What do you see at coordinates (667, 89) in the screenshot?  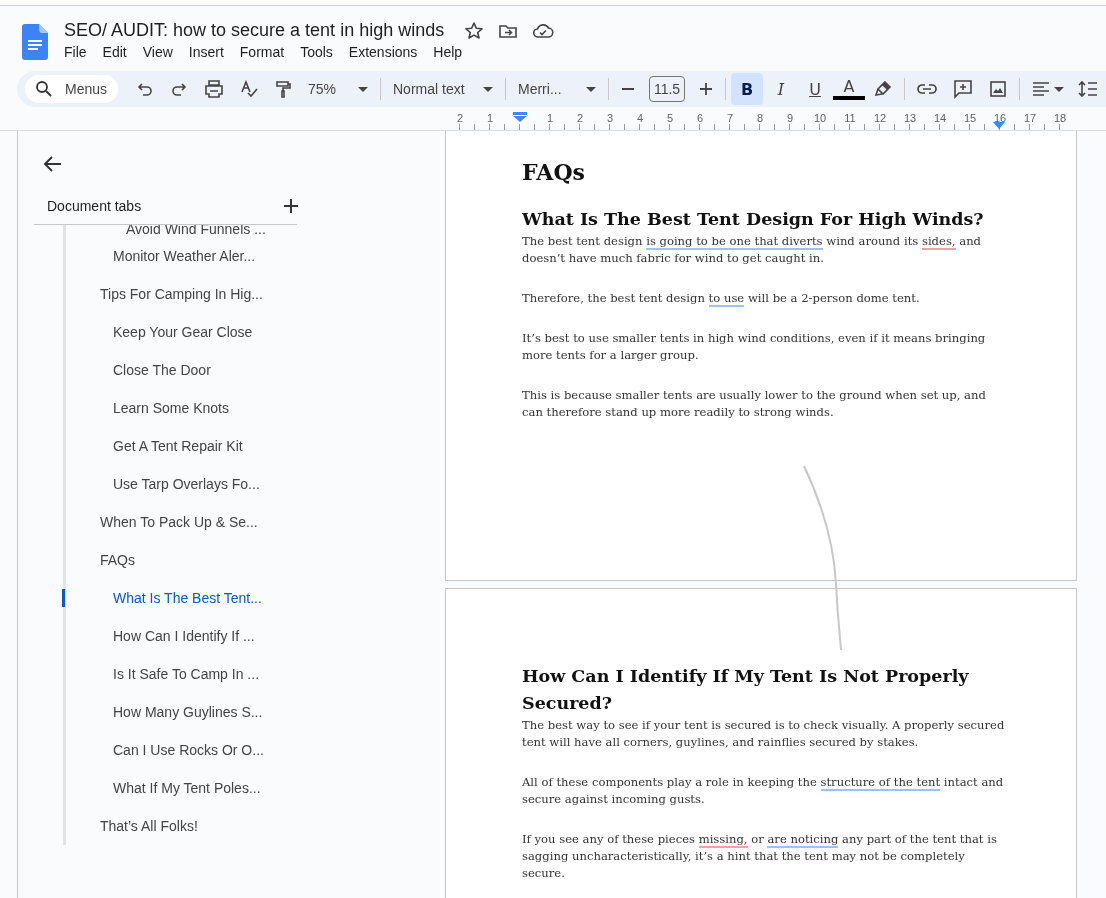 I see `font-size-field: 11.5` at bounding box center [667, 89].